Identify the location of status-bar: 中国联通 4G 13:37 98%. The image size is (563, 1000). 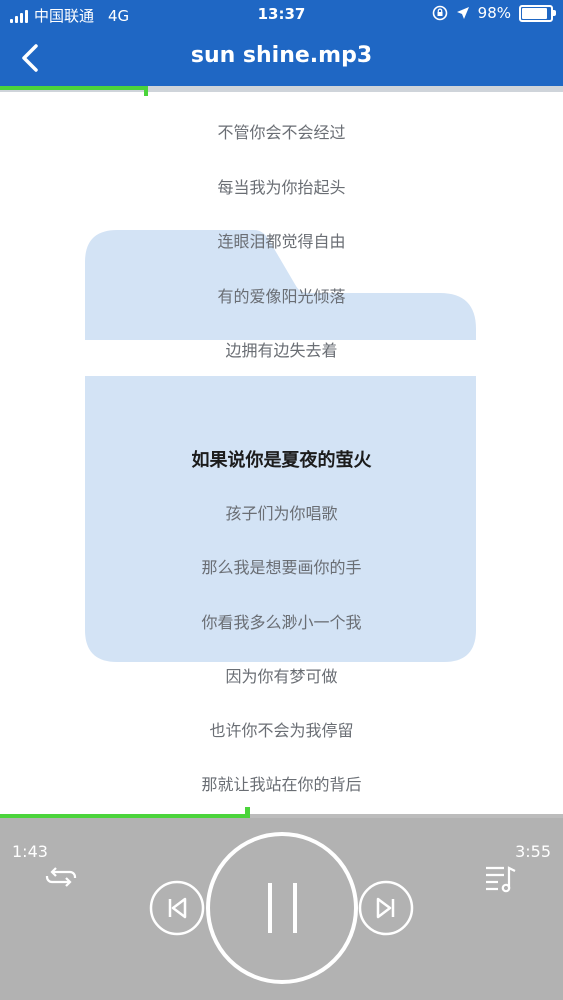
(281, 15).